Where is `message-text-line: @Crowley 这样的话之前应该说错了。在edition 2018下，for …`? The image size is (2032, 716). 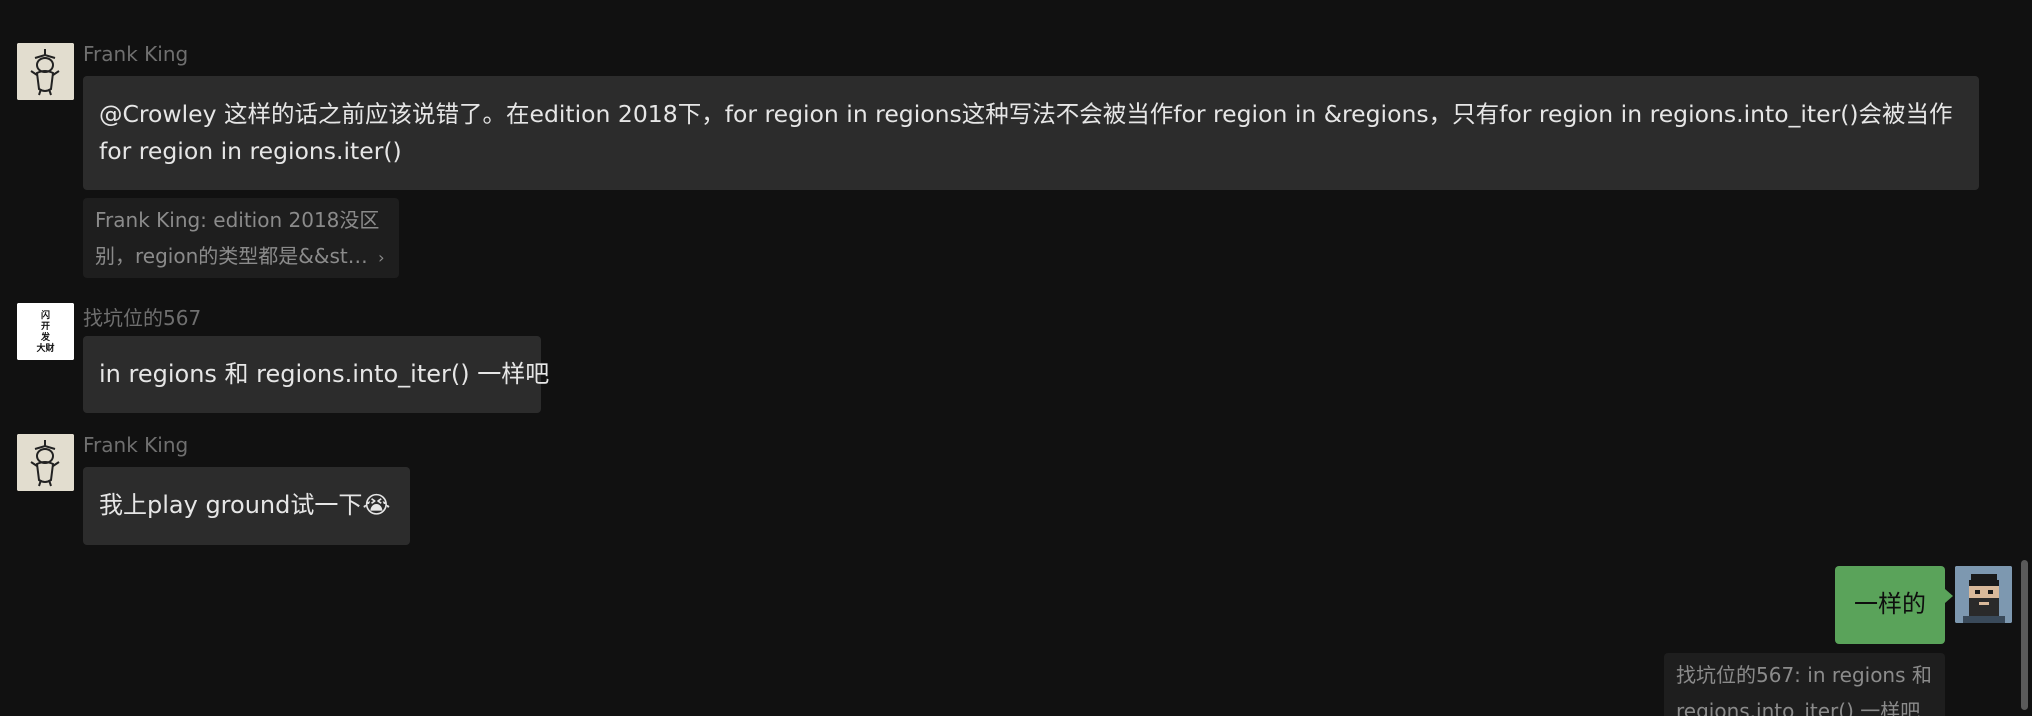 message-text-line: @Crowley 这样的话之前应该说错了。在edition 2018下，for … is located at coordinates (1026, 114).